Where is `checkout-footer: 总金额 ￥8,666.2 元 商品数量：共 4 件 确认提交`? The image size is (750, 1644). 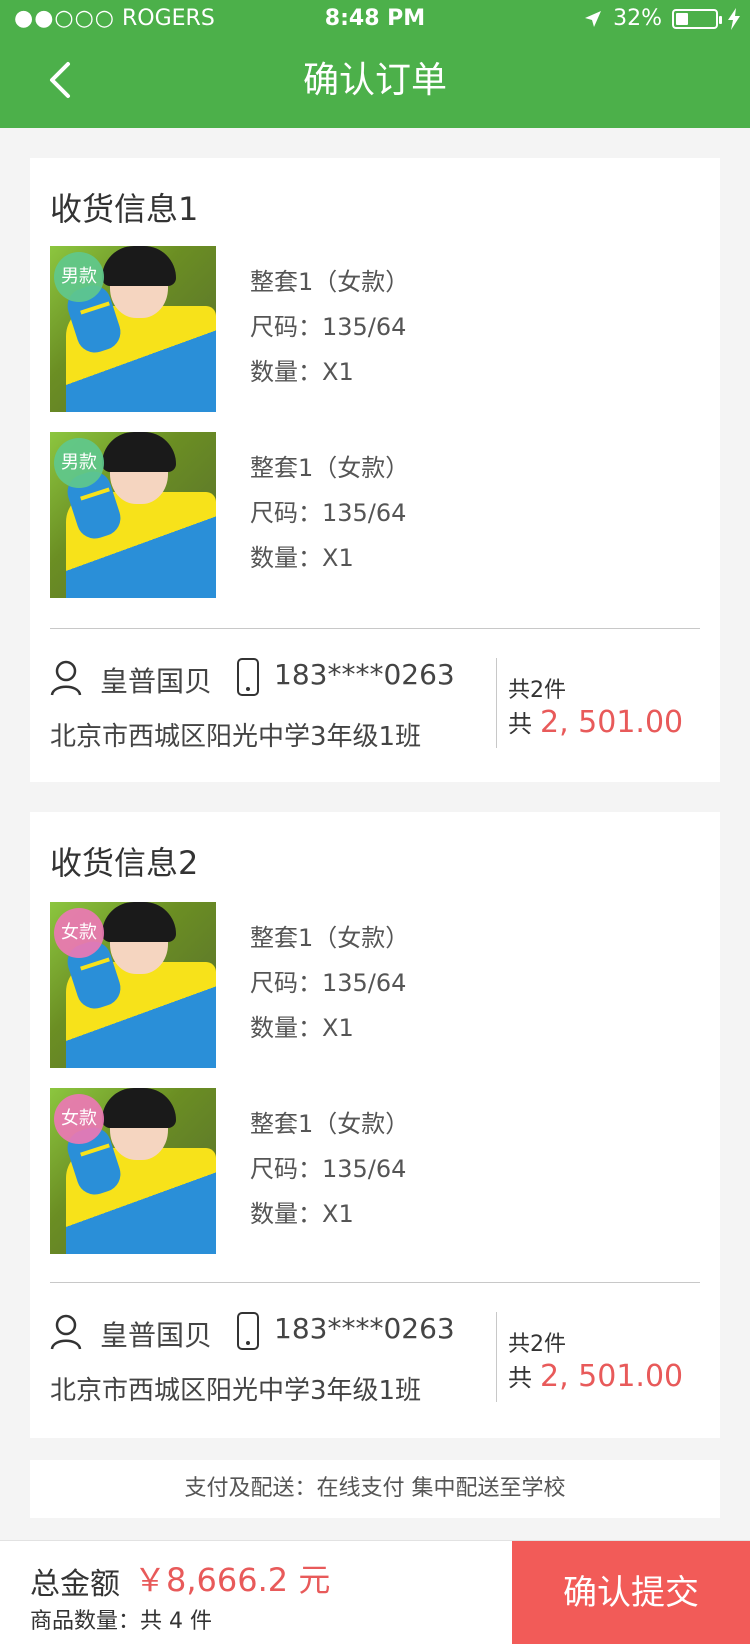
checkout-footer: 总金额 ￥8,666.2 元 商品数量：共 4 件 确认提交 is located at coordinates (375, 1592).